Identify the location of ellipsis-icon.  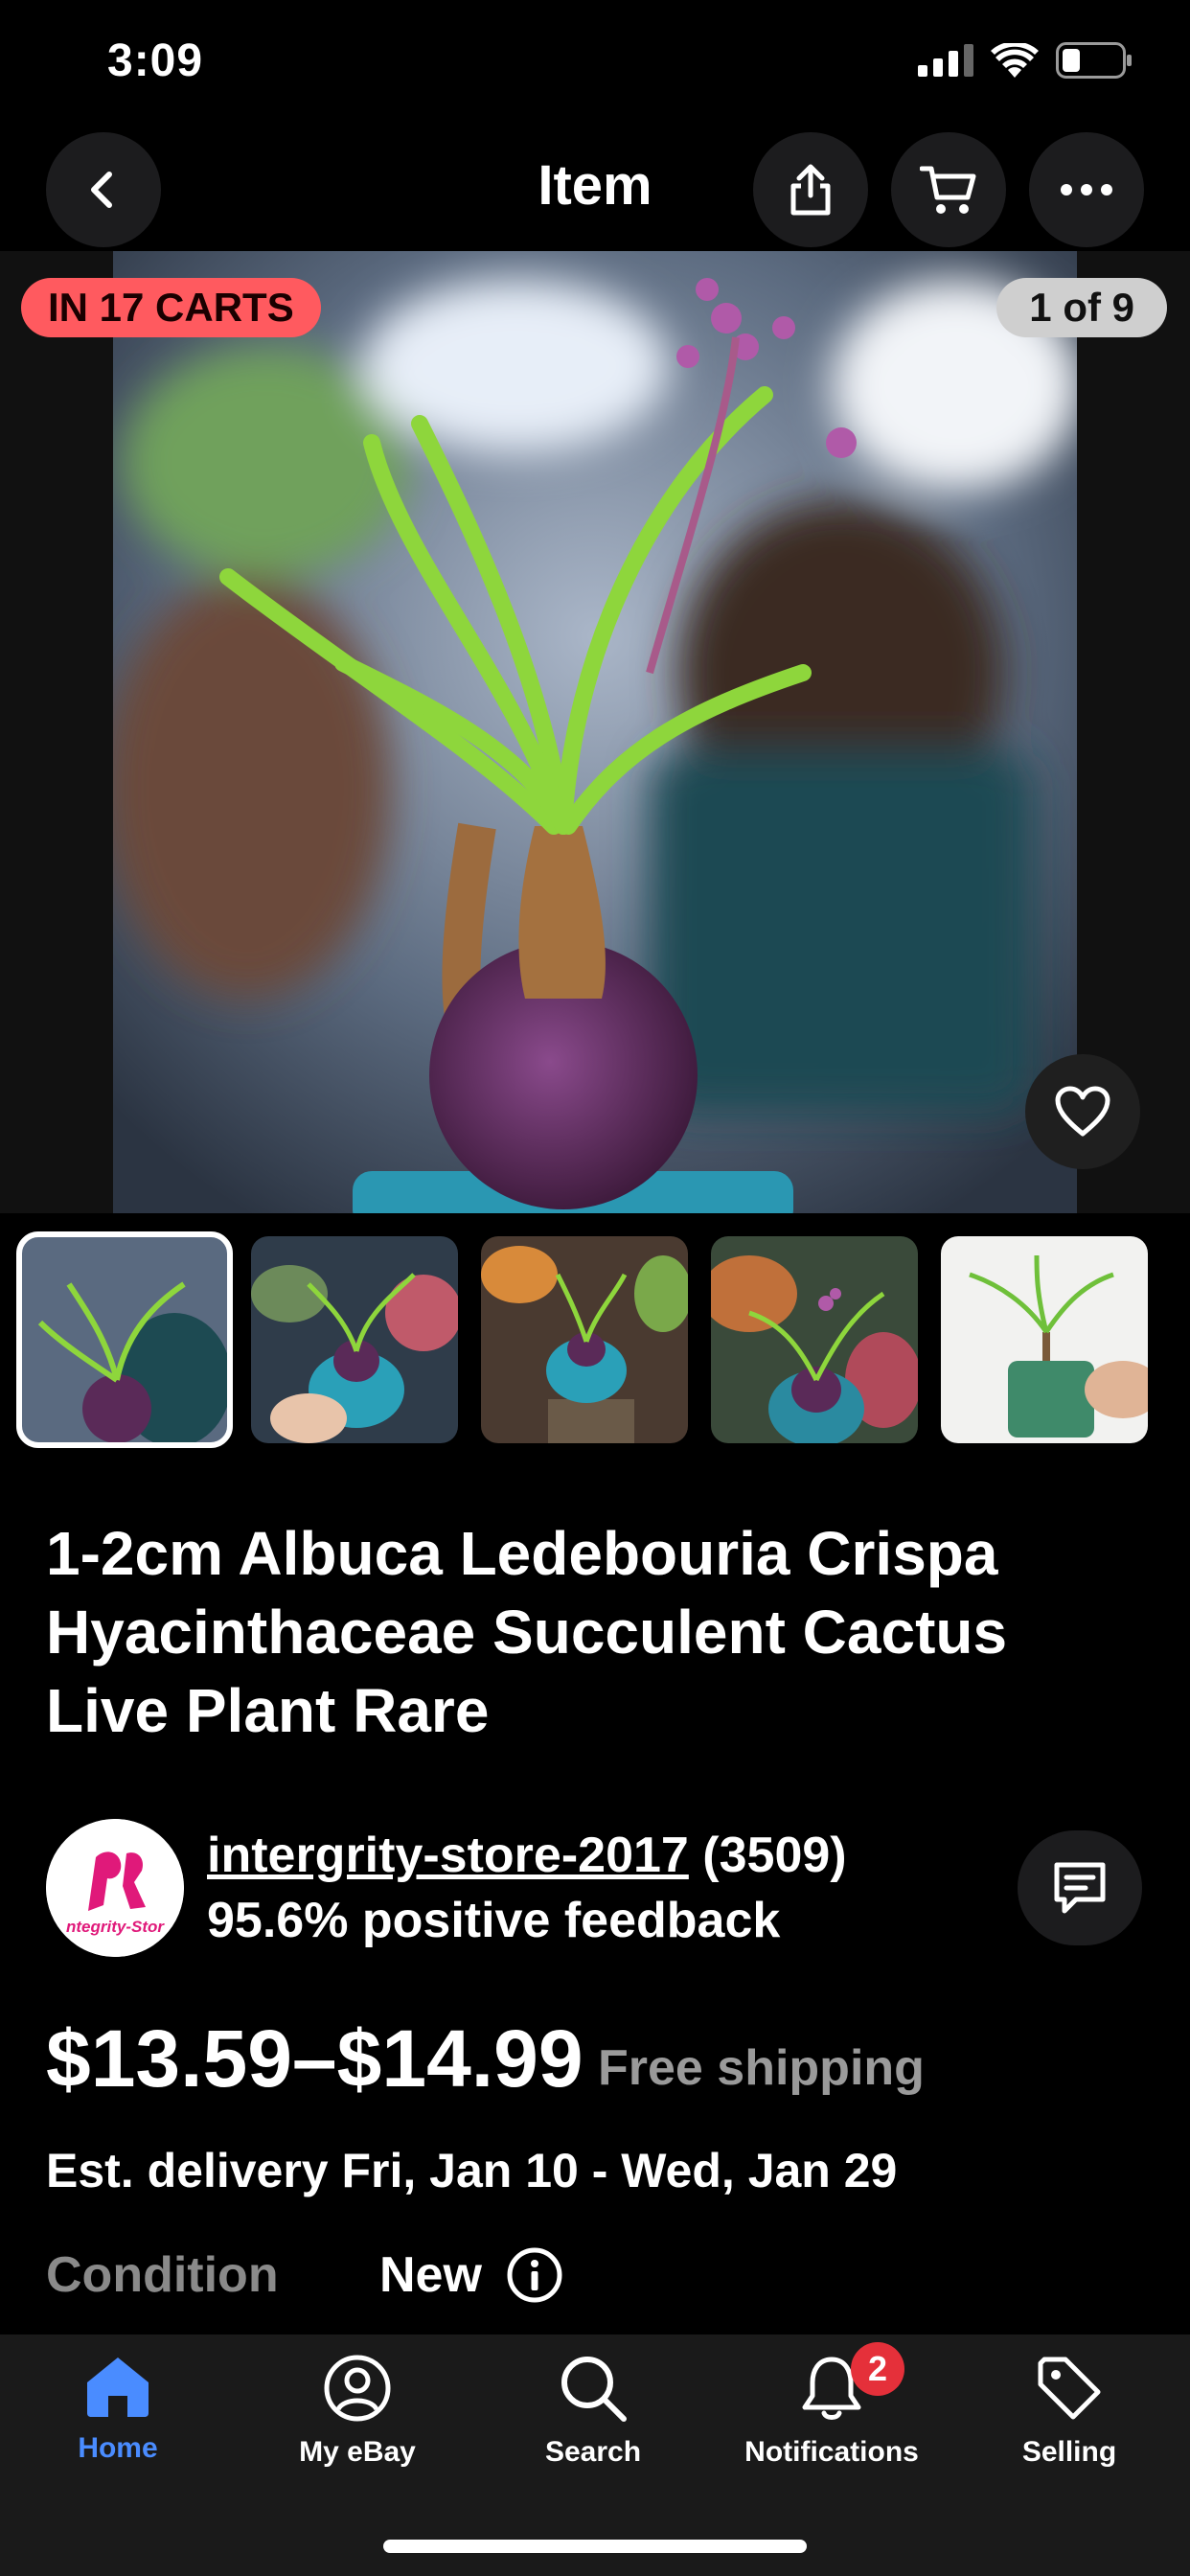
(1087, 190).